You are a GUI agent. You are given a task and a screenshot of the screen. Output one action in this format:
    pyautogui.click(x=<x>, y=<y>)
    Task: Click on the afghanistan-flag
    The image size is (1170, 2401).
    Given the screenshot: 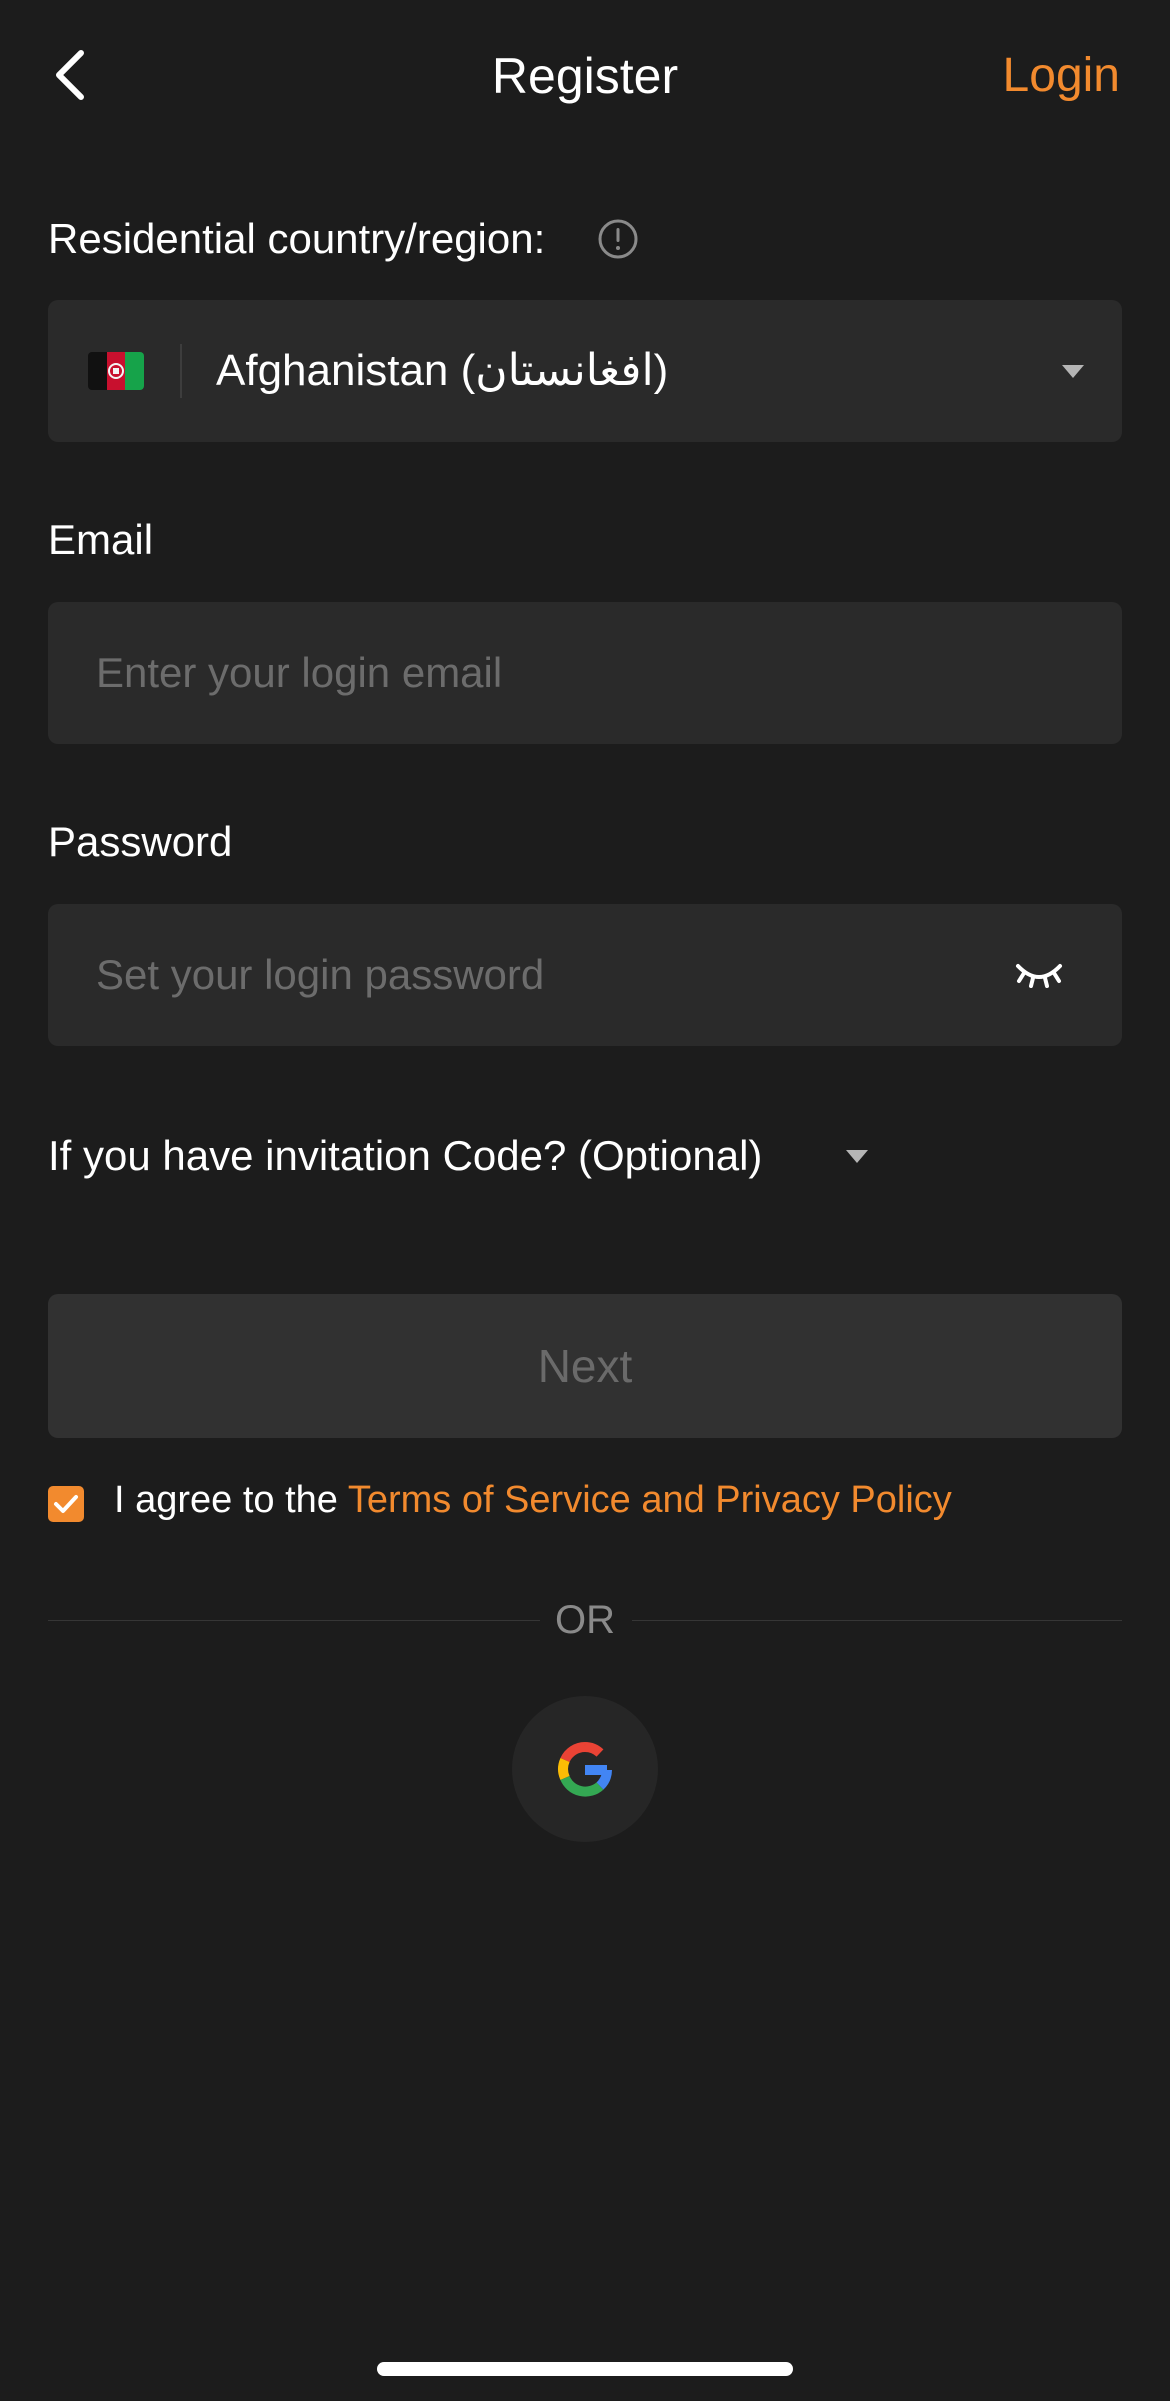 What is the action you would take?
    pyautogui.click(x=116, y=371)
    